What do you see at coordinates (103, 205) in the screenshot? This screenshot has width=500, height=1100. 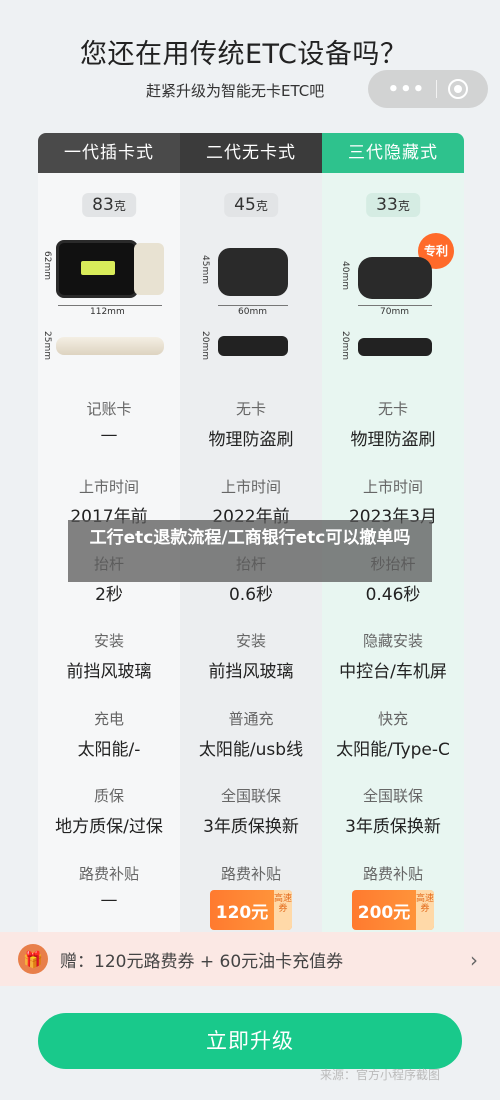 I see `weight-value: 83` at bounding box center [103, 205].